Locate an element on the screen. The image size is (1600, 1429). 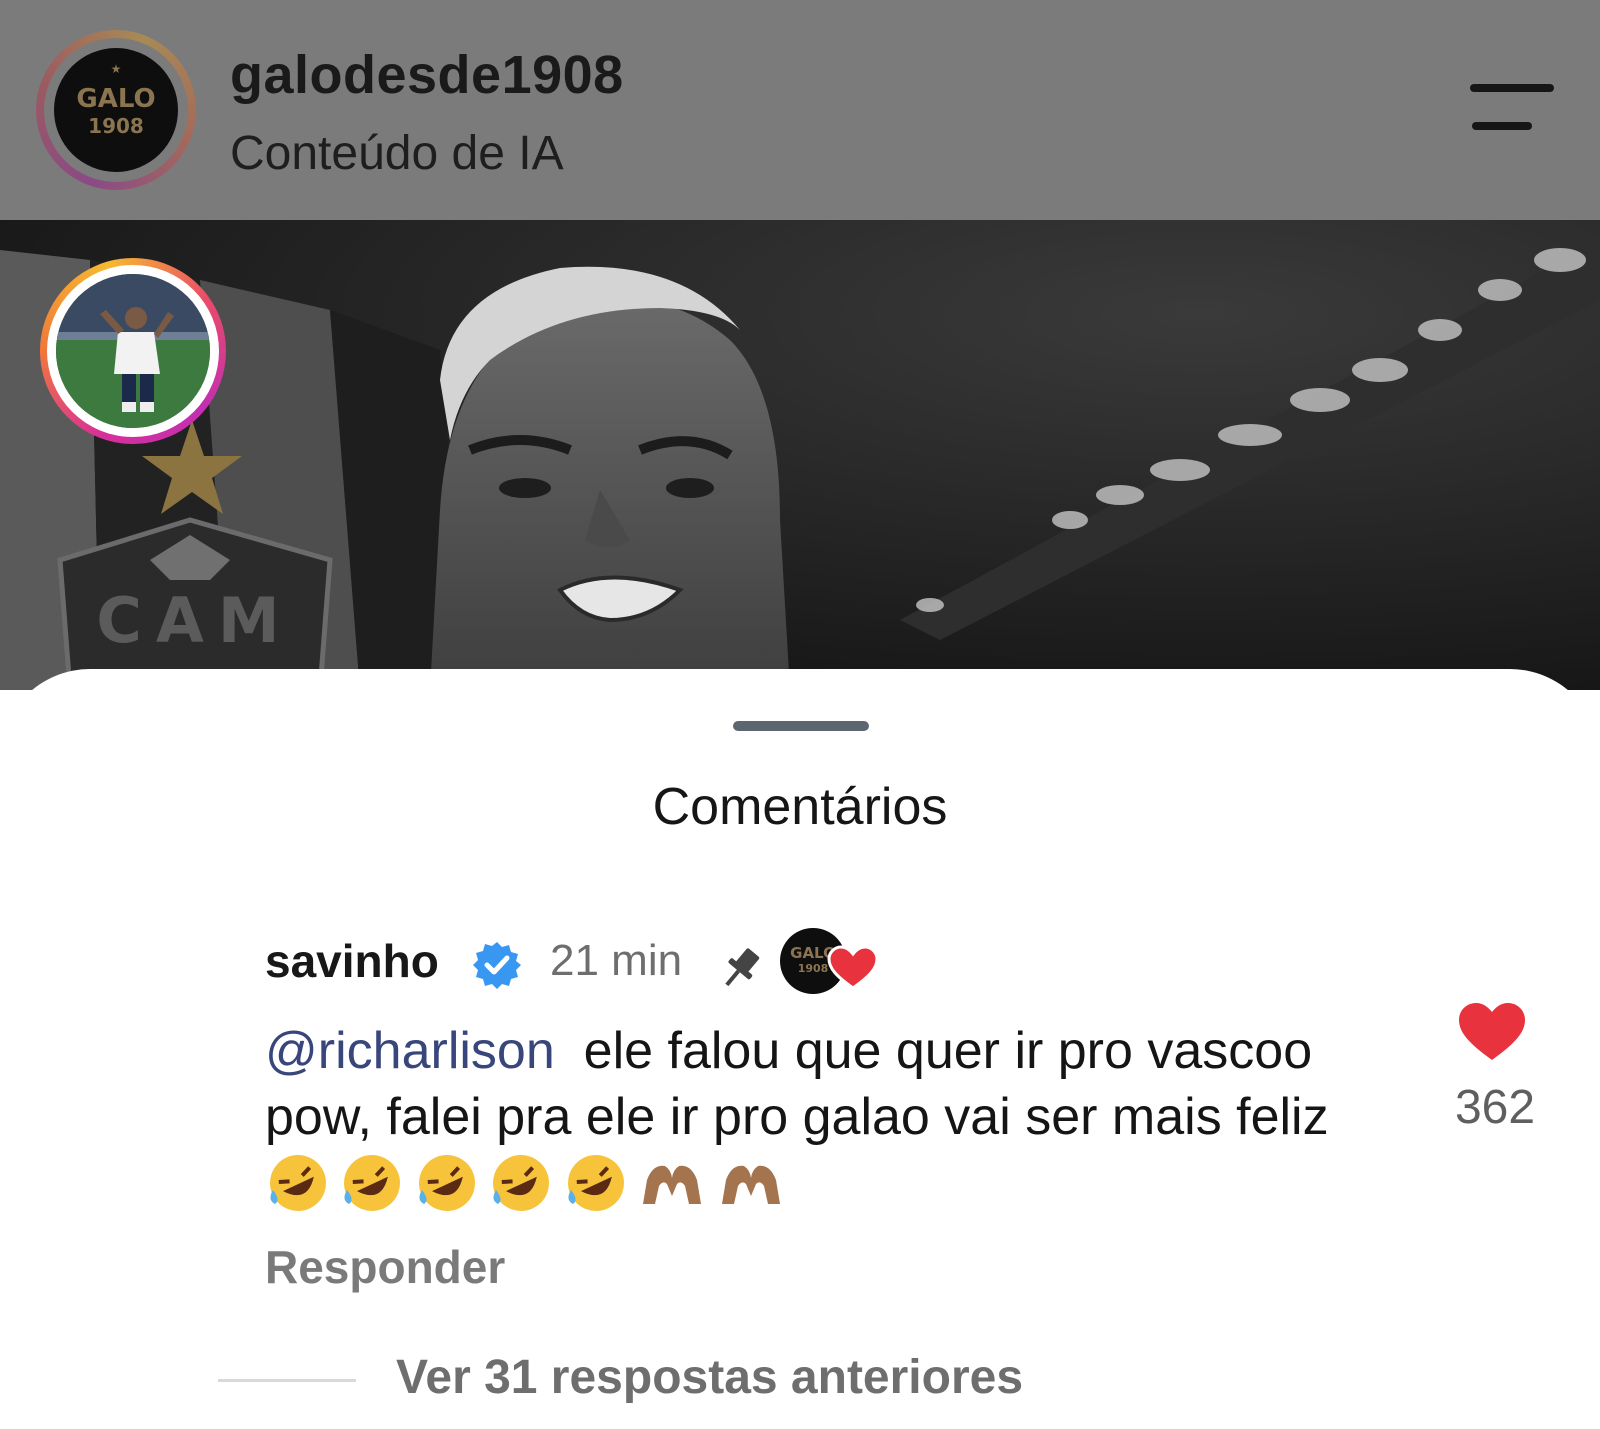
author-like-heart-icon is located at coordinates (853, 967).